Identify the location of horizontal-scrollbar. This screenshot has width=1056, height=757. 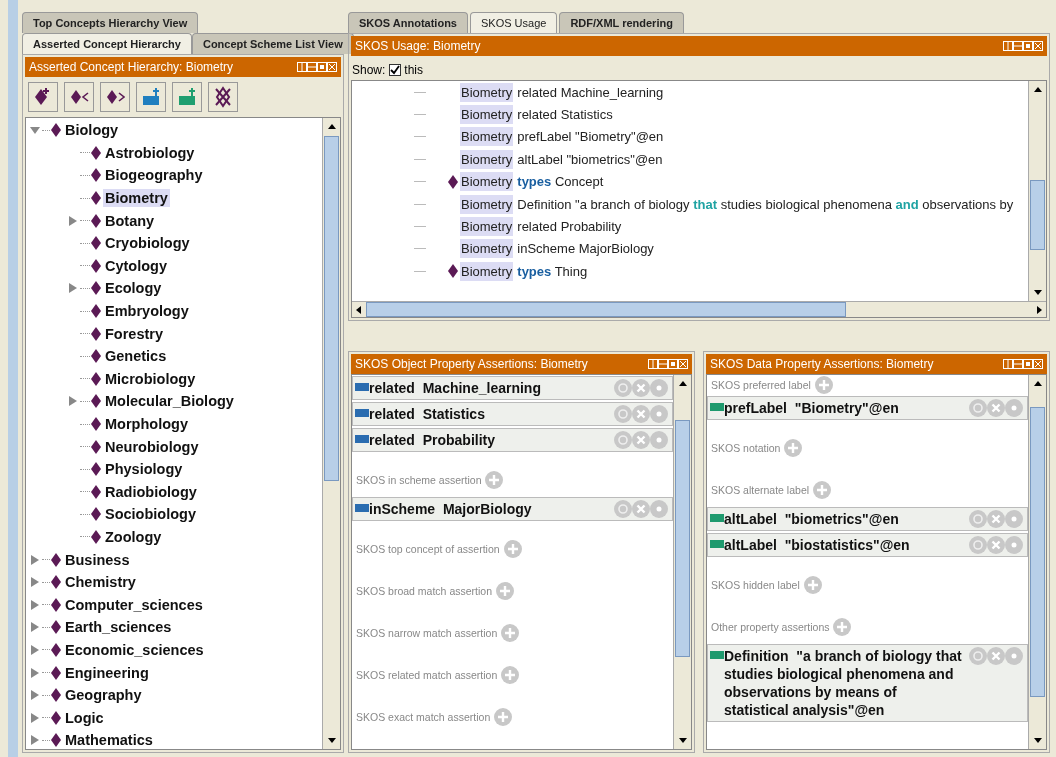
(699, 309).